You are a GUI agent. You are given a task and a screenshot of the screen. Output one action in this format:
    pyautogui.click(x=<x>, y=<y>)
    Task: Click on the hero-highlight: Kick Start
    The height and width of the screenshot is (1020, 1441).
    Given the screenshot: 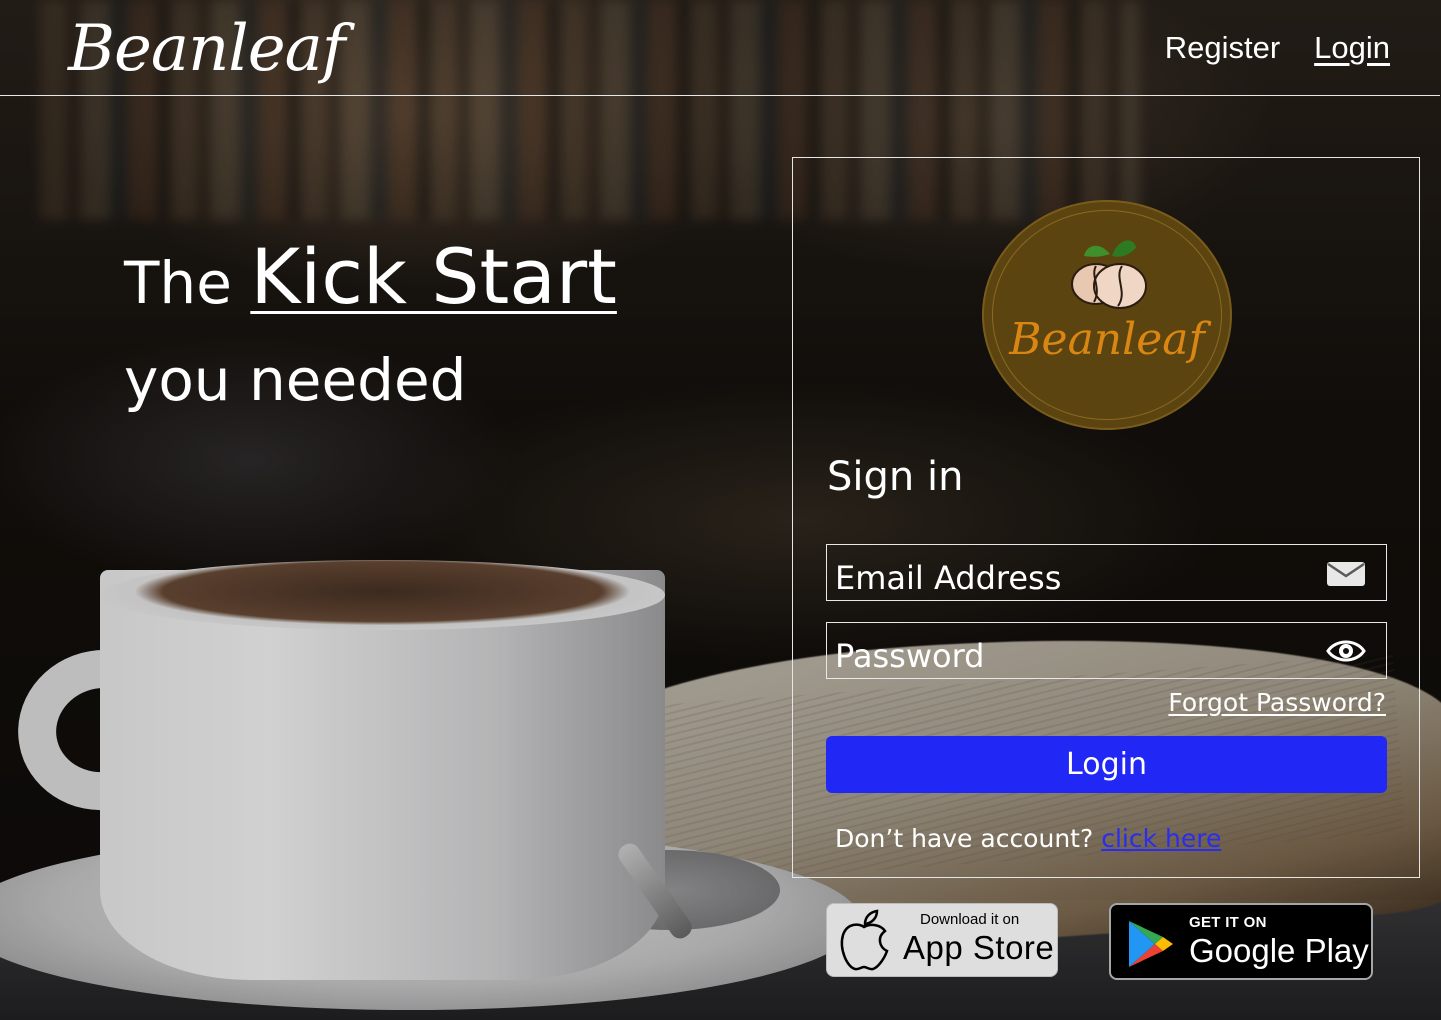 What is the action you would take?
    pyautogui.click(x=433, y=276)
    